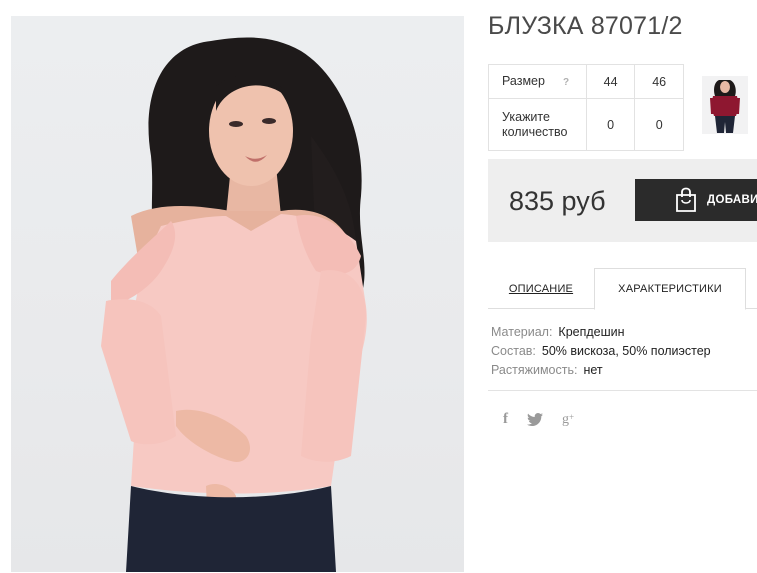  I want to click on product-tabs: ОПИСАНИЕ ХАРАКТЕРИСТИКИ, so click(622, 289).